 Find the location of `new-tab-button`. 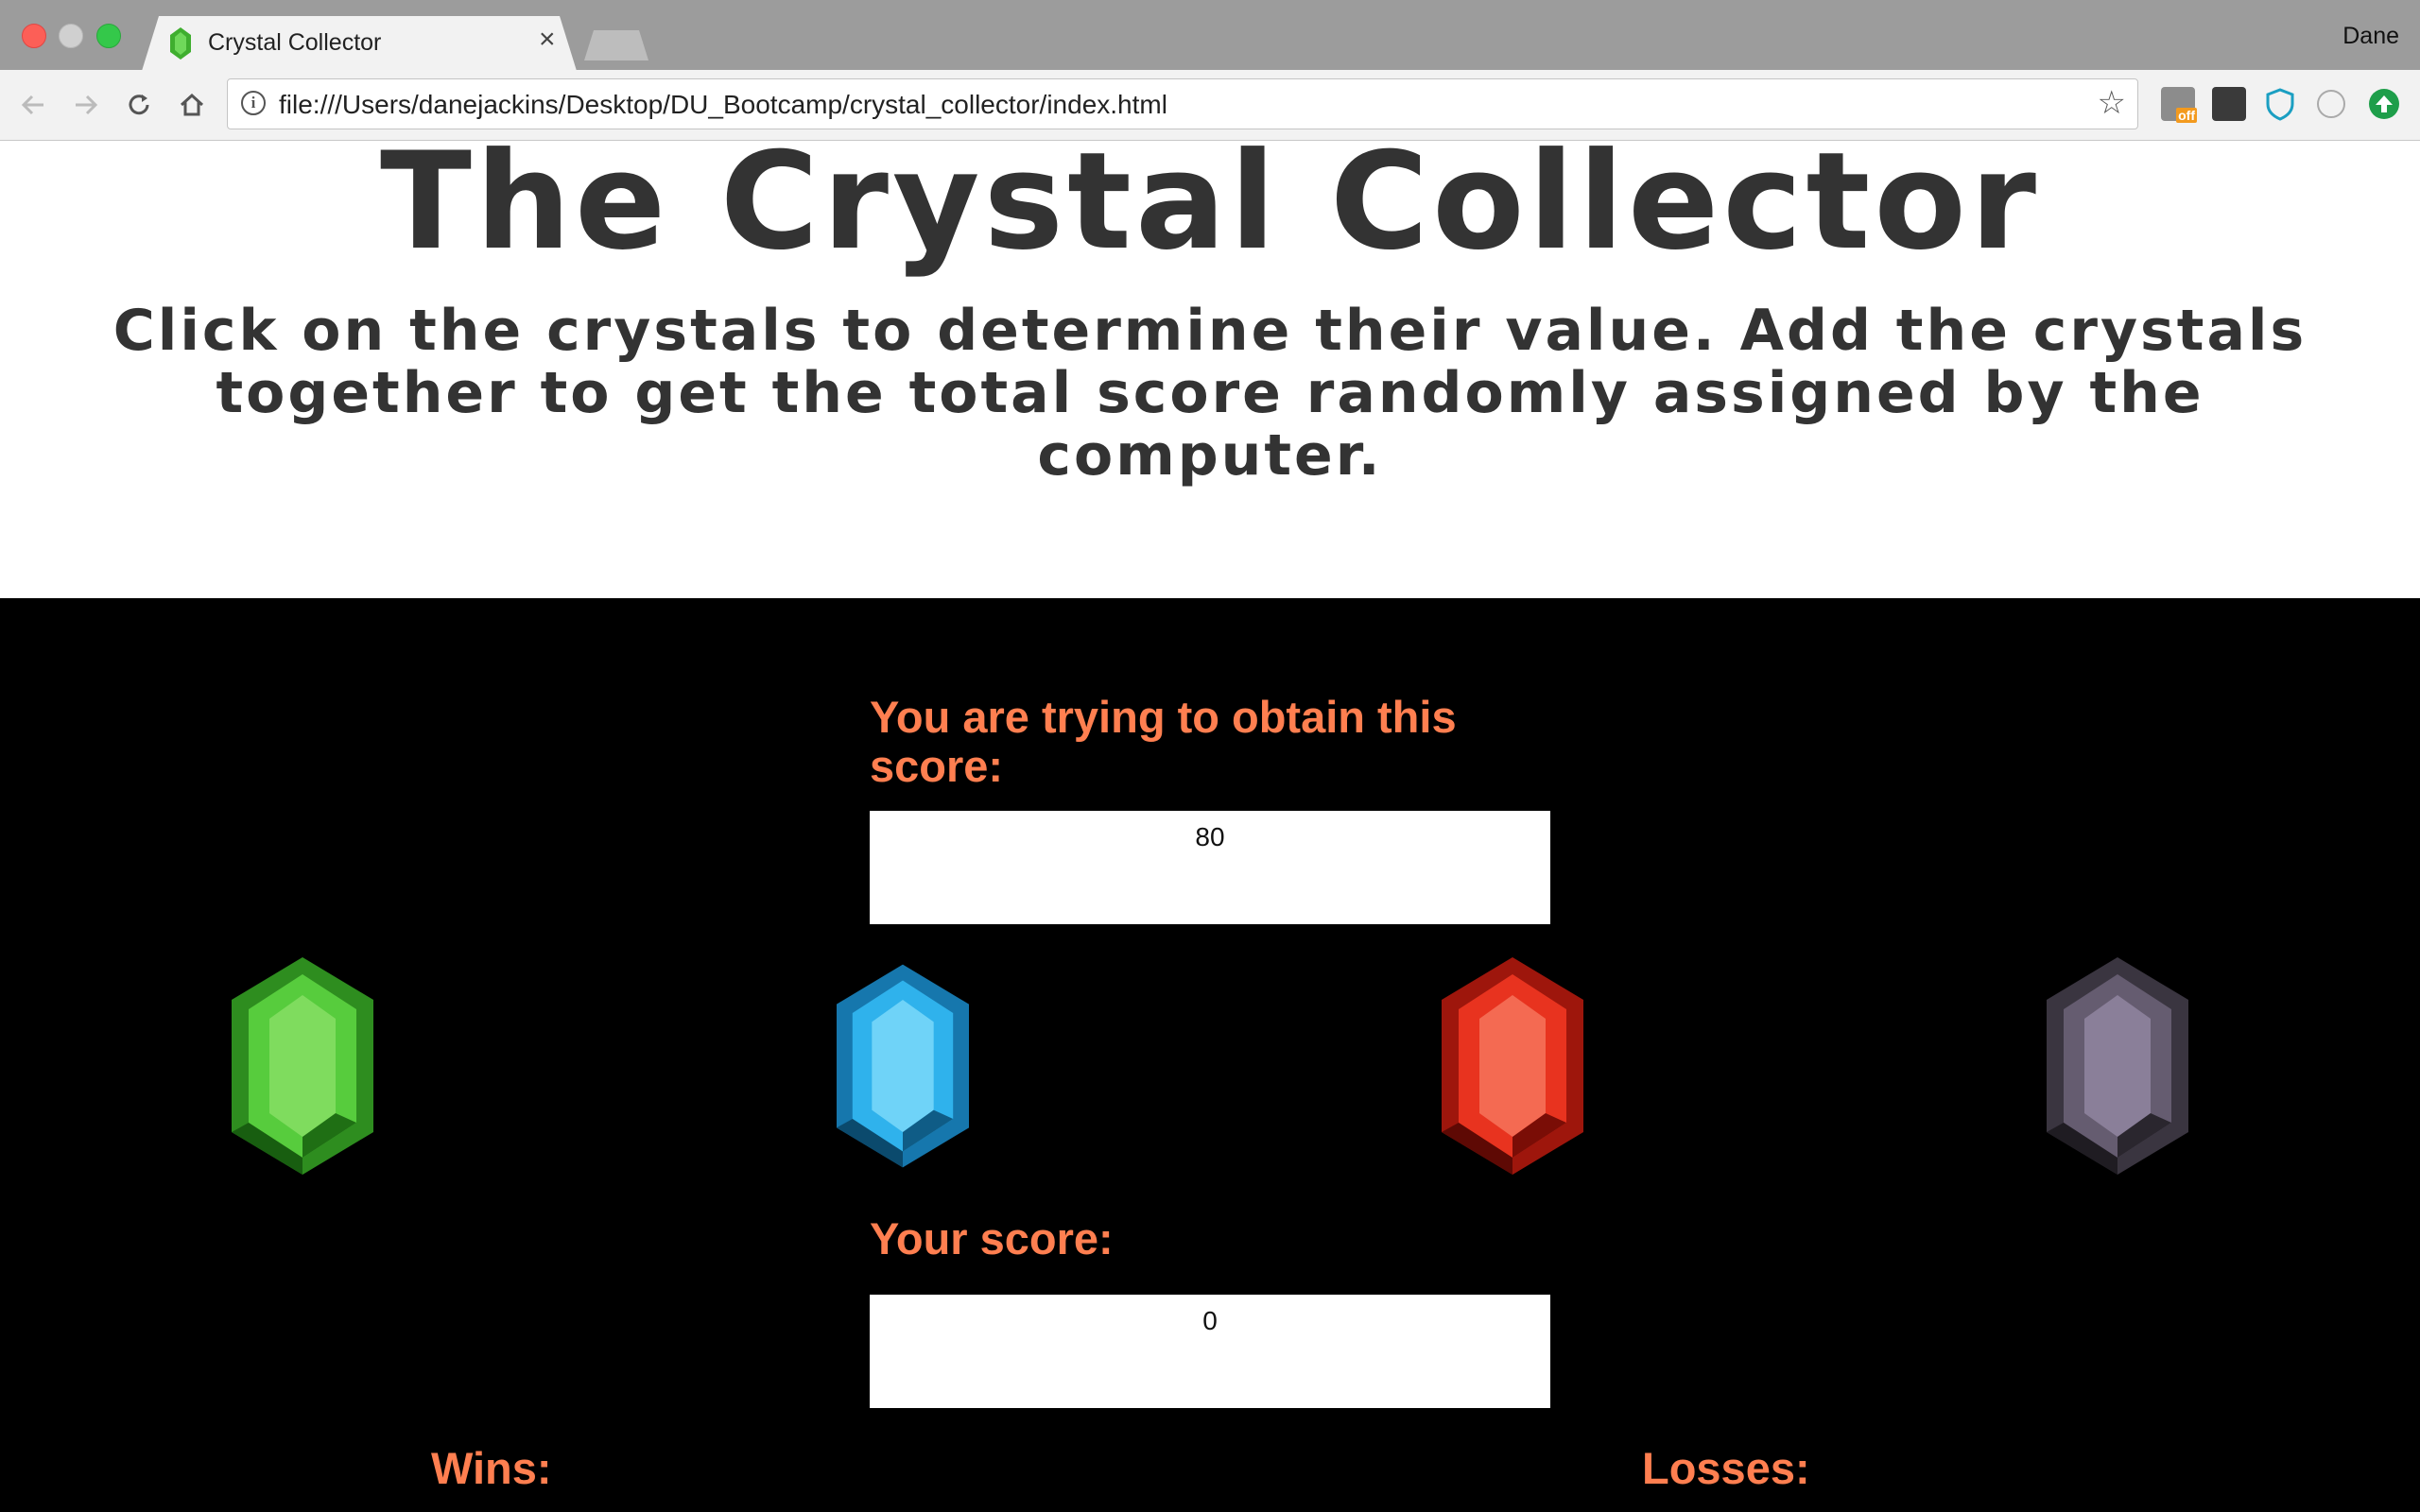

new-tab-button is located at coordinates (616, 45).